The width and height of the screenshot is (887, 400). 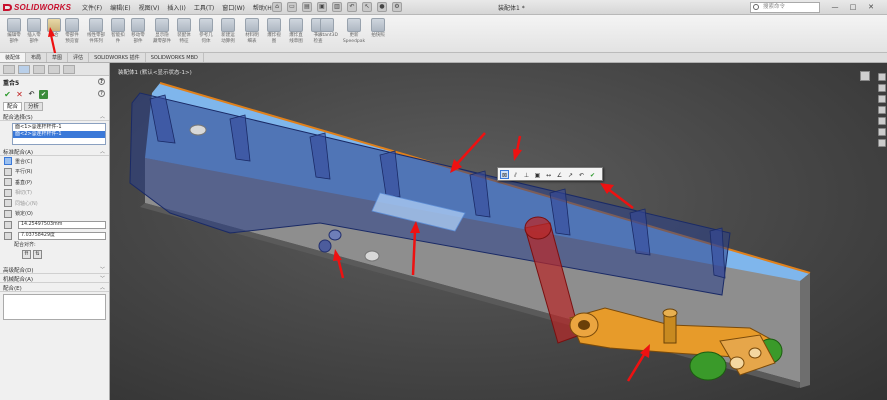 What do you see at coordinates (882, 121) in the screenshot?
I see `appearances-icon` at bounding box center [882, 121].